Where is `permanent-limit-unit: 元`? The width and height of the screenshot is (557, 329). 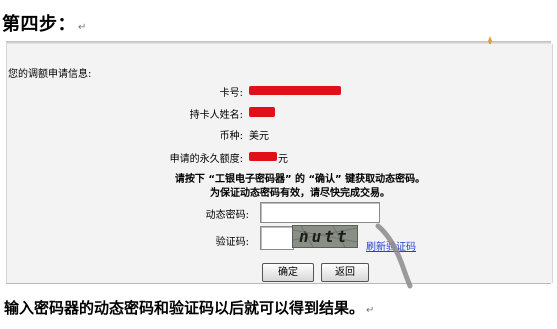 permanent-limit-unit: 元 is located at coordinates (283, 159).